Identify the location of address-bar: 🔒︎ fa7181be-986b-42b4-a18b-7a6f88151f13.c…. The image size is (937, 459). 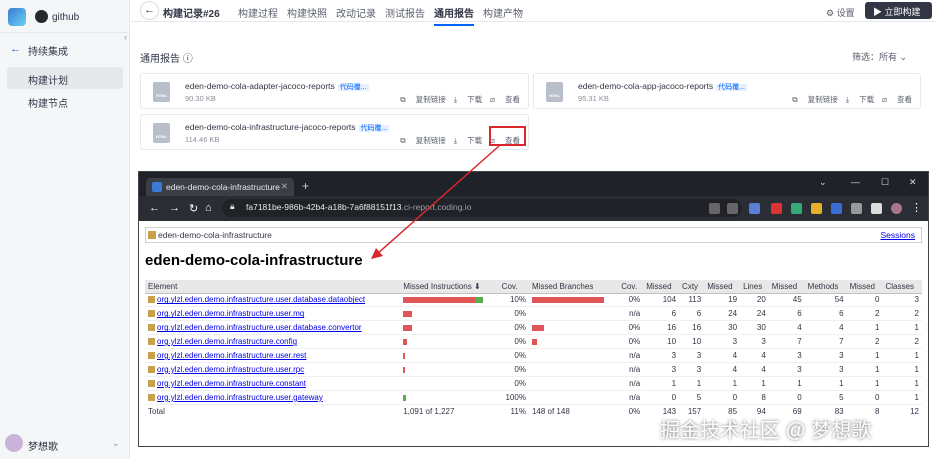
(482, 208).